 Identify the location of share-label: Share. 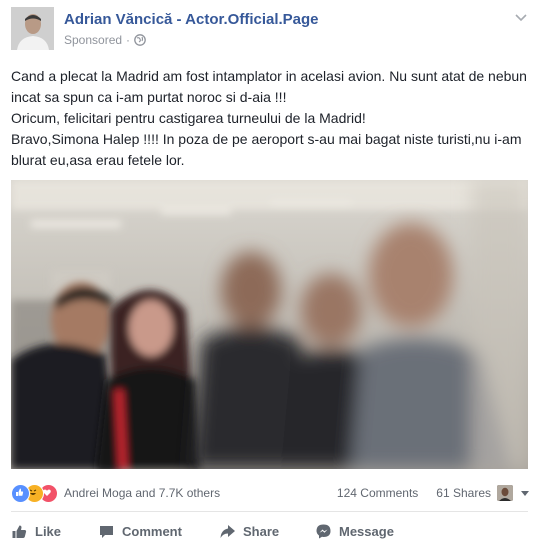
(261, 531).